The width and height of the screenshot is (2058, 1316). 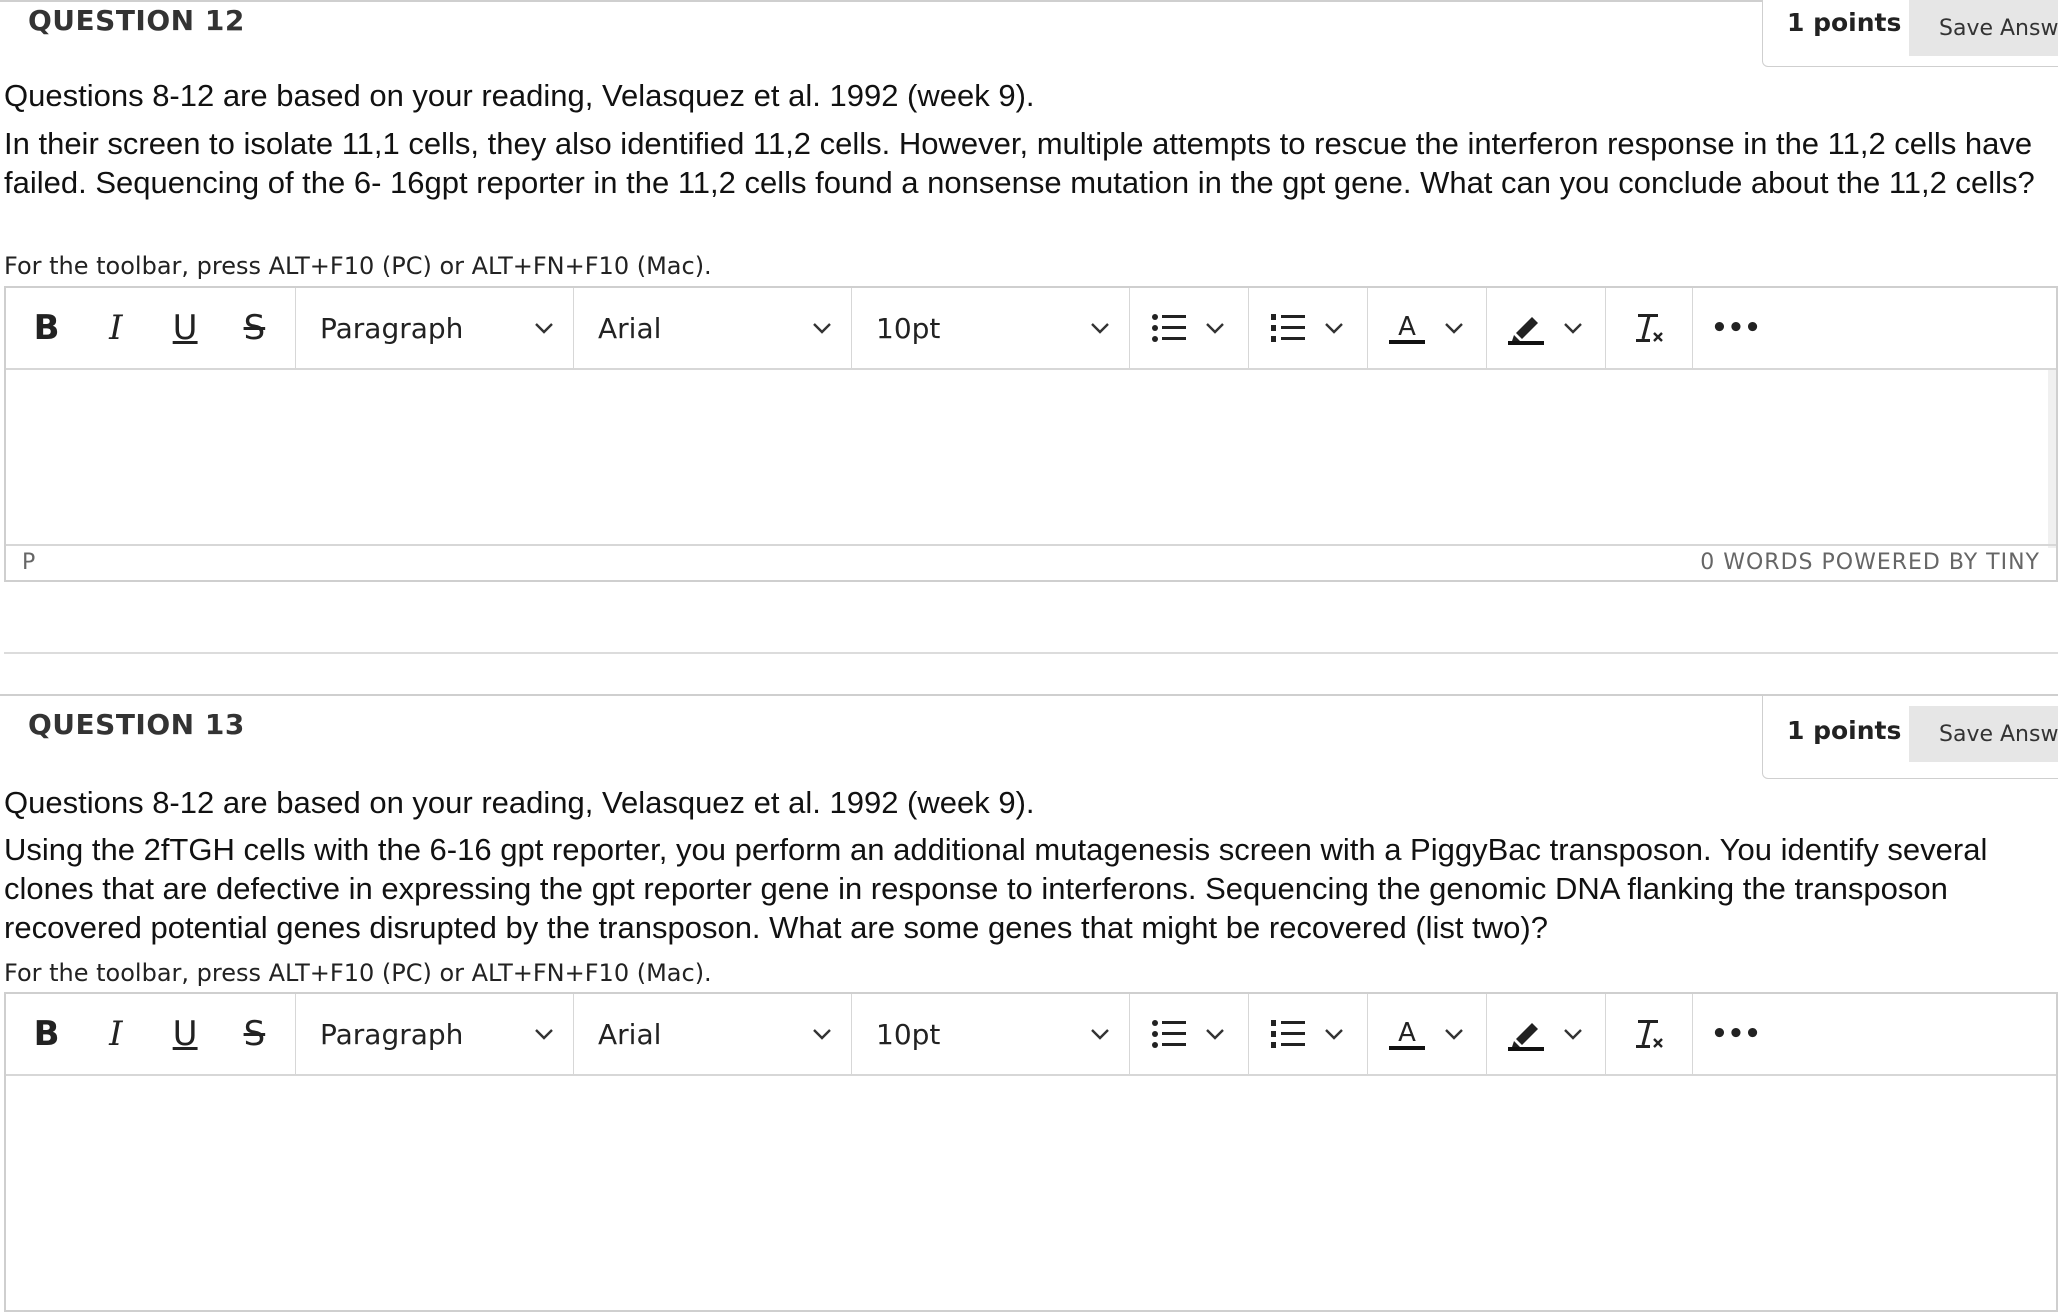 I want to click on section-divider, so click(x=1031, y=653).